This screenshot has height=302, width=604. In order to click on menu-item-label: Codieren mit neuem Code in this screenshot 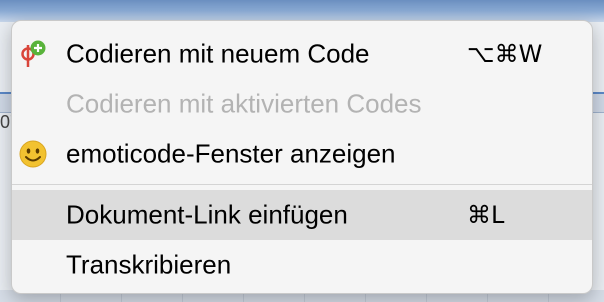, I will do `click(218, 53)`.